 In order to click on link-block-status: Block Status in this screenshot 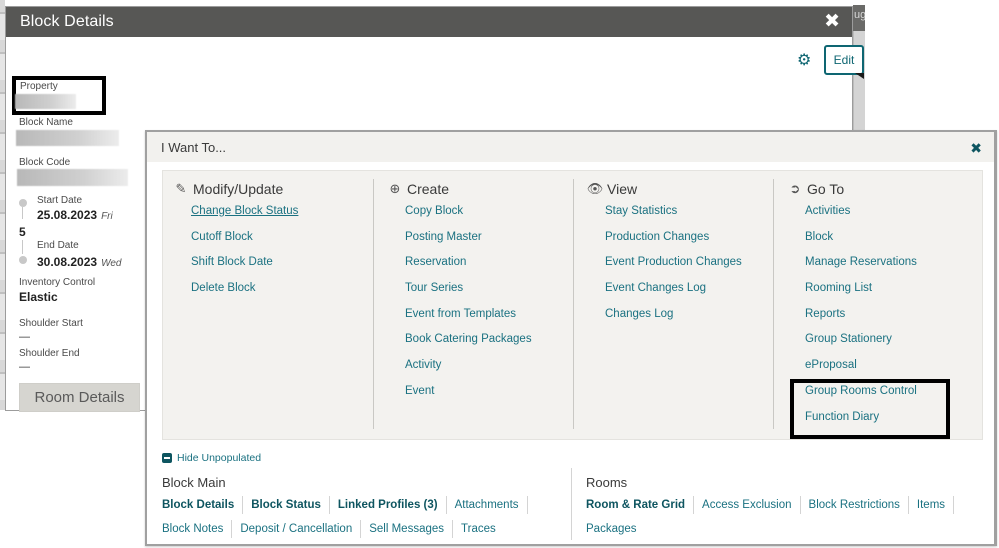, I will do `click(286, 505)`.